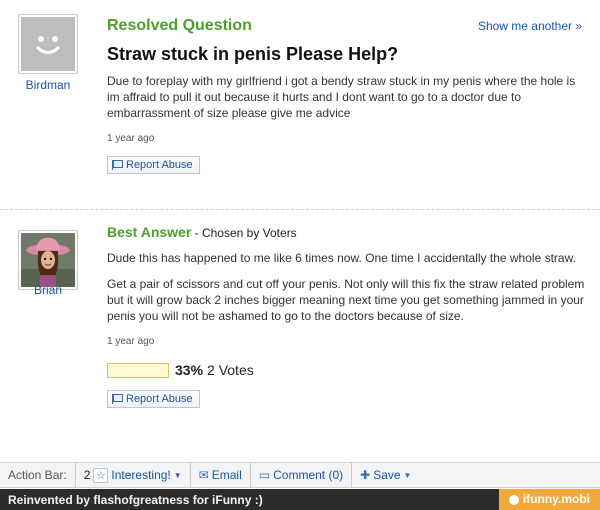 The image size is (600, 510). I want to click on smiley-icon, so click(513, 499).